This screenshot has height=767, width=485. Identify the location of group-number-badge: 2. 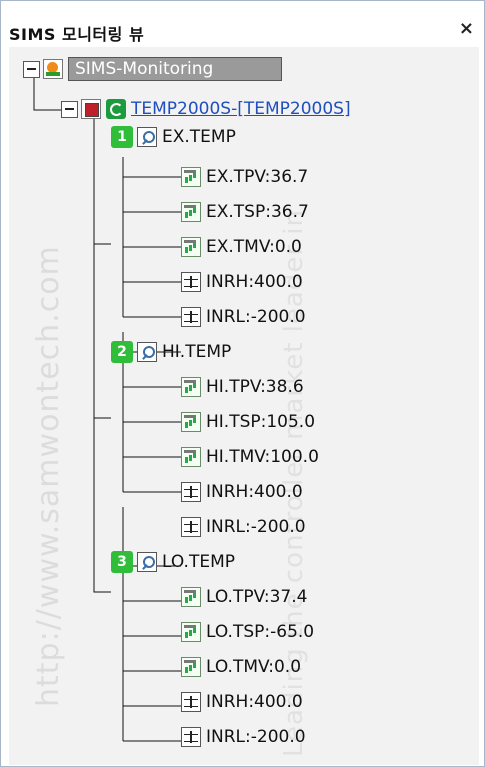
(122, 352).